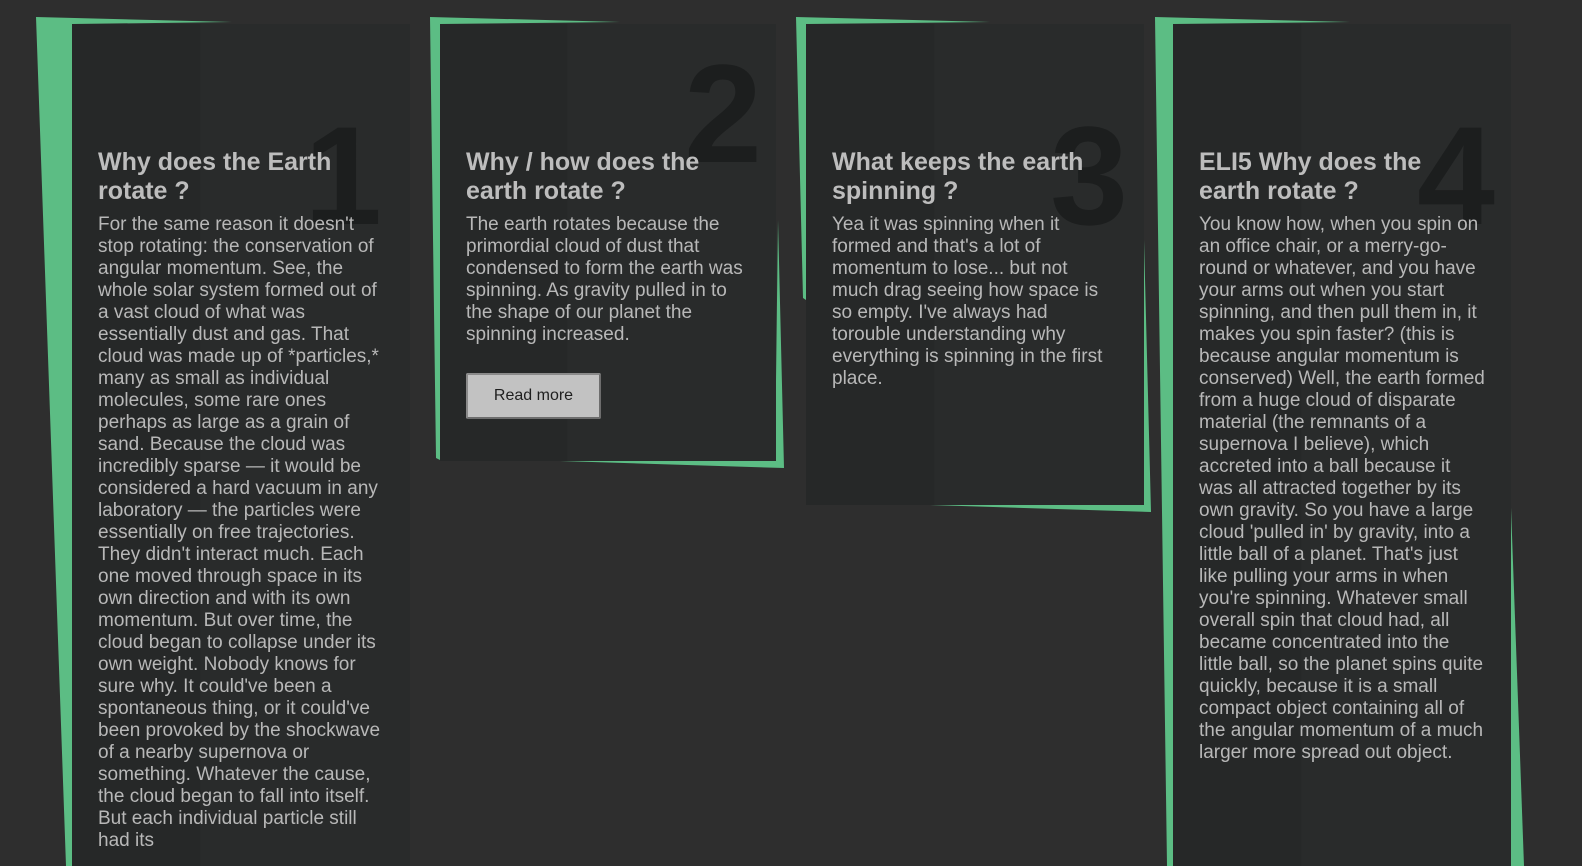 The height and width of the screenshot is (866, 1582). What do you see at coordinates (1342, 177) in the screenshot?
I see `card-4-title: ELI5 Why does the earth rotate ?` at bounding box center [1342, 177].